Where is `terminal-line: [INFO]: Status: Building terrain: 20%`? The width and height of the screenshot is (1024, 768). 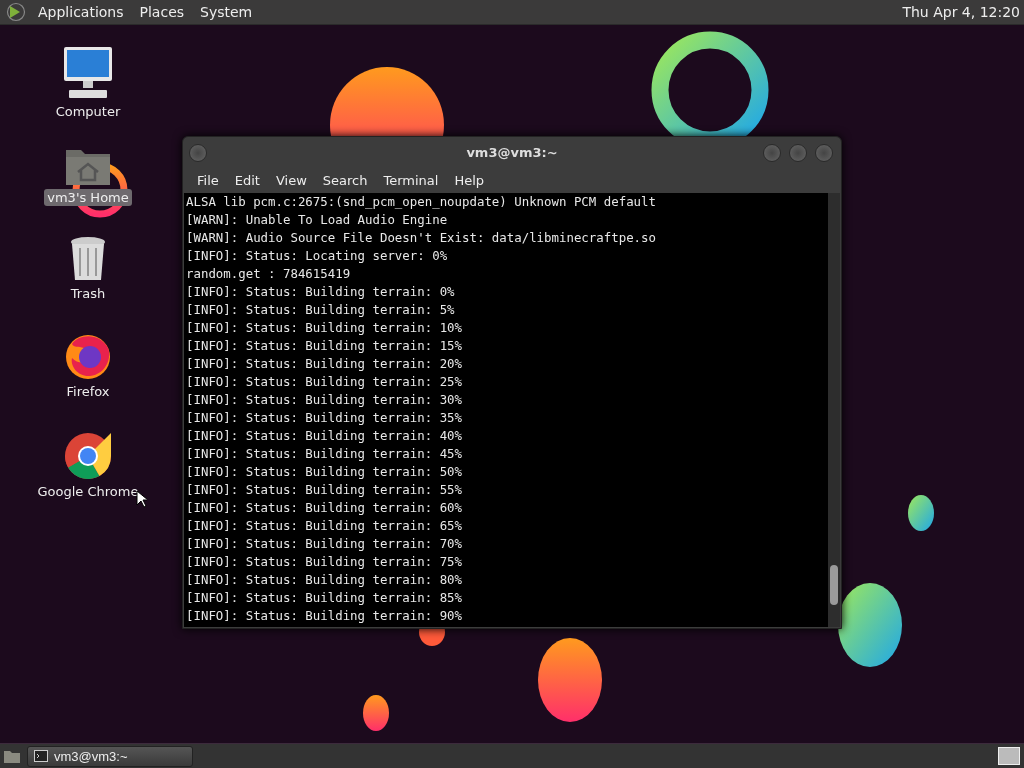 terminal-line: [INFO]: Status: Building terrain: 20% is located at coordinates (324, 364).